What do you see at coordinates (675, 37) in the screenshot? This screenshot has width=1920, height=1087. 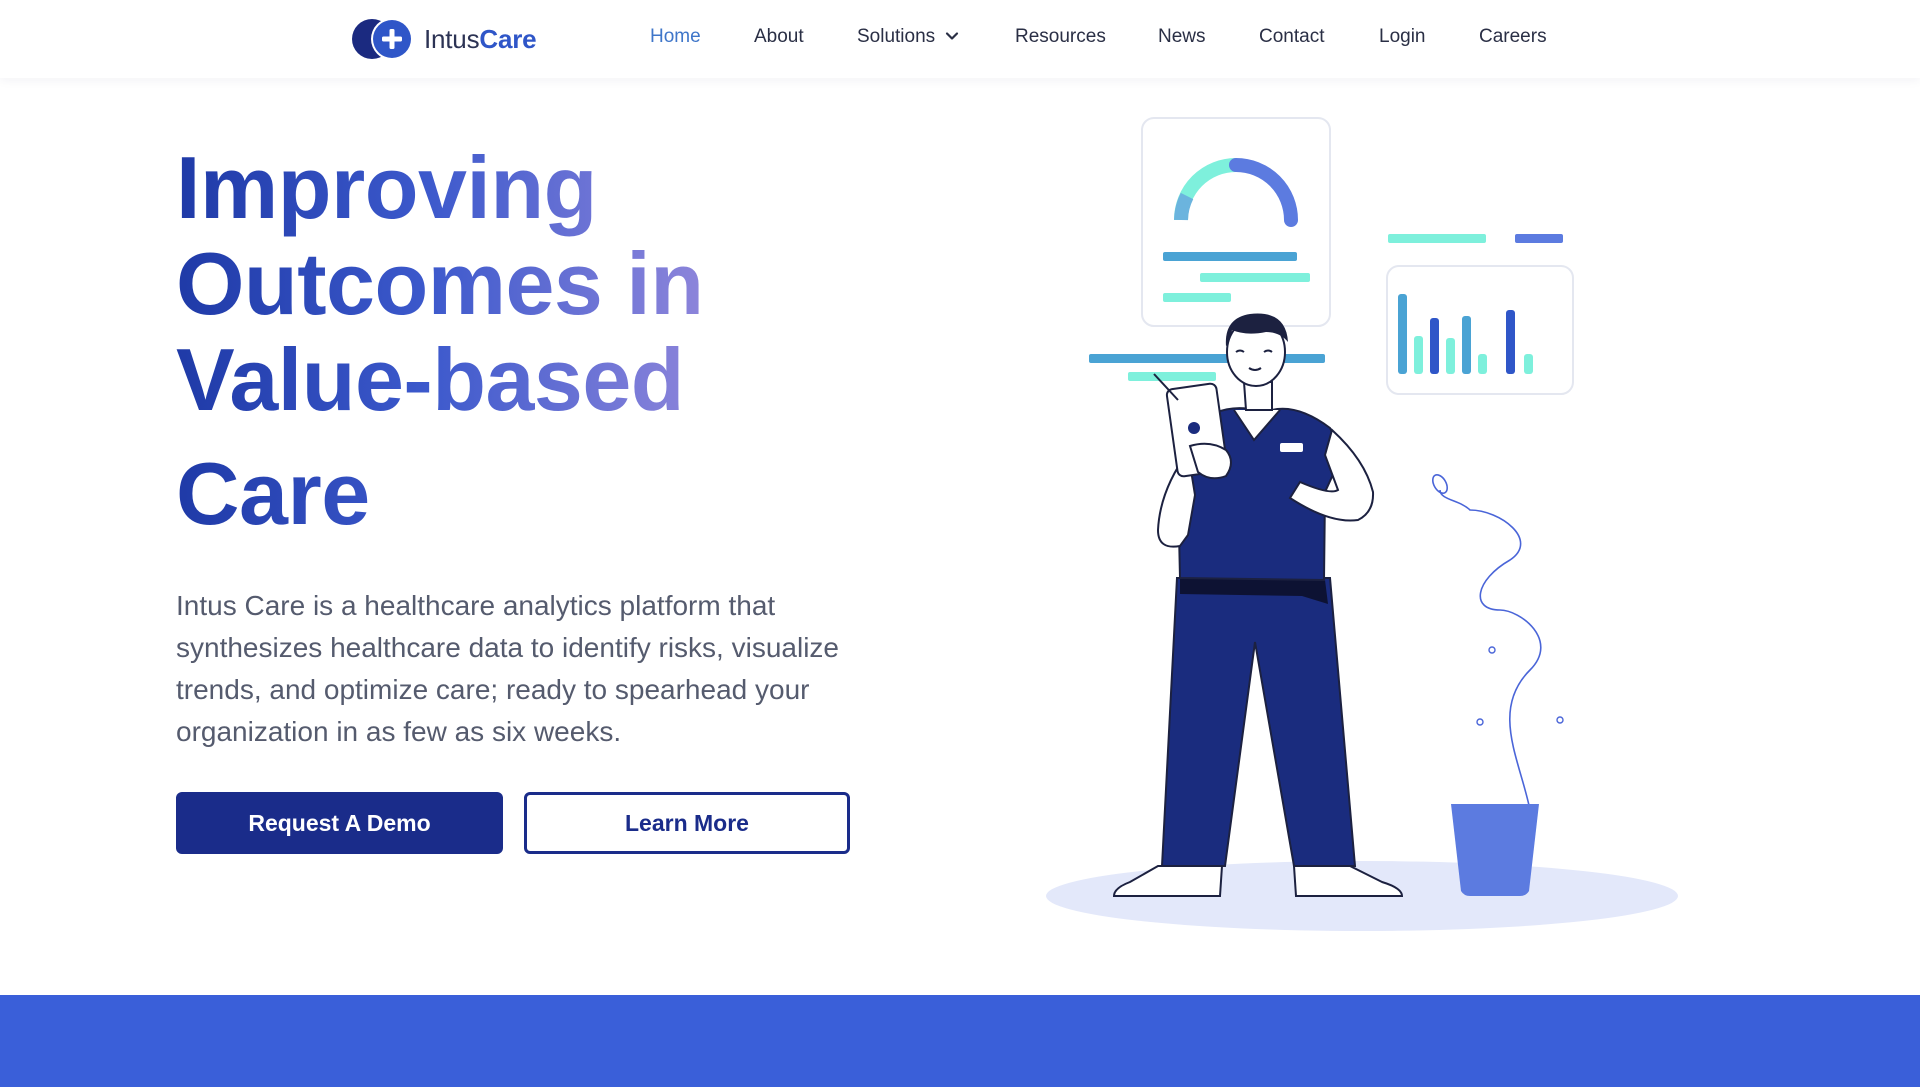 I see `nav-home: Home` at bounding box center [675, 37].